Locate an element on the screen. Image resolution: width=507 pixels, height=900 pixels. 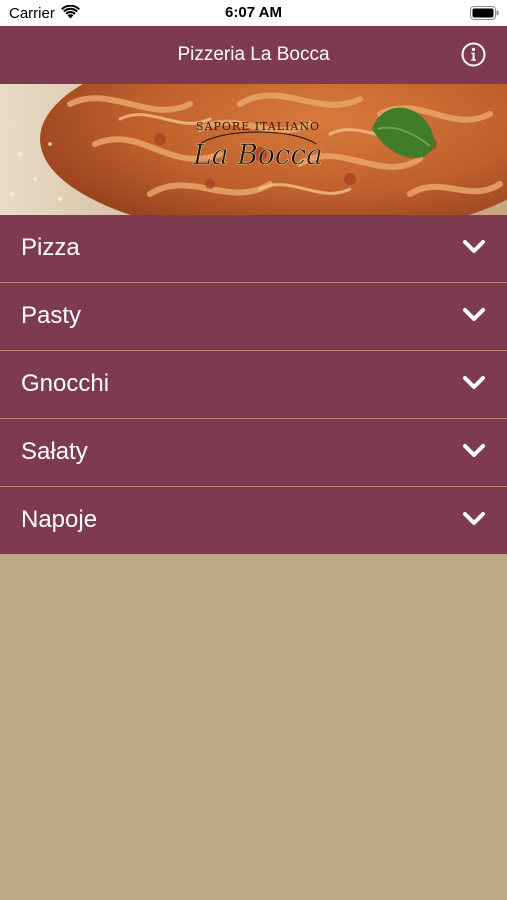
menu-item-label: Sałaty is located at coordinates (54, 451).